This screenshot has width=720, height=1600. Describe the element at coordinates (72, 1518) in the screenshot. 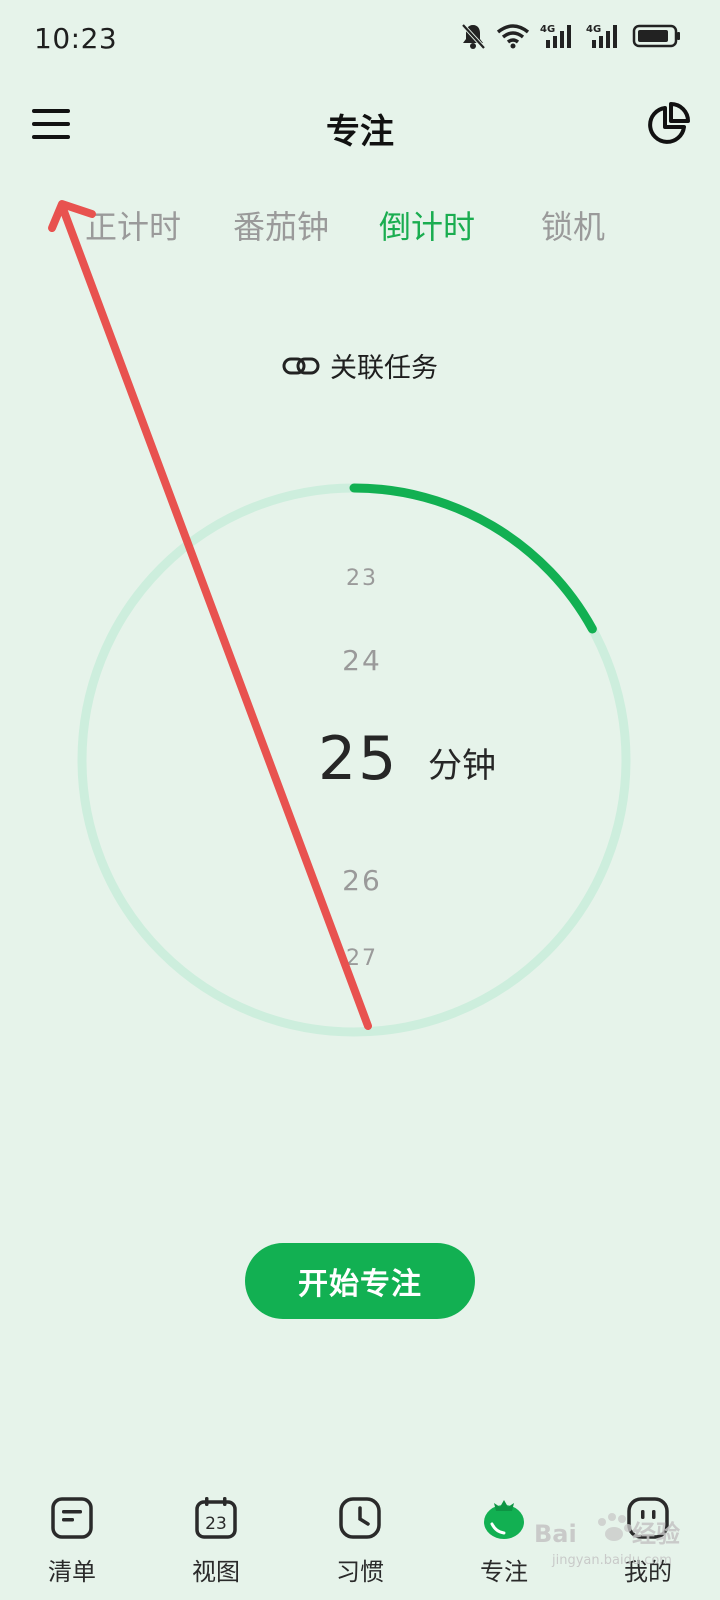

I see `list-icon` at that location.